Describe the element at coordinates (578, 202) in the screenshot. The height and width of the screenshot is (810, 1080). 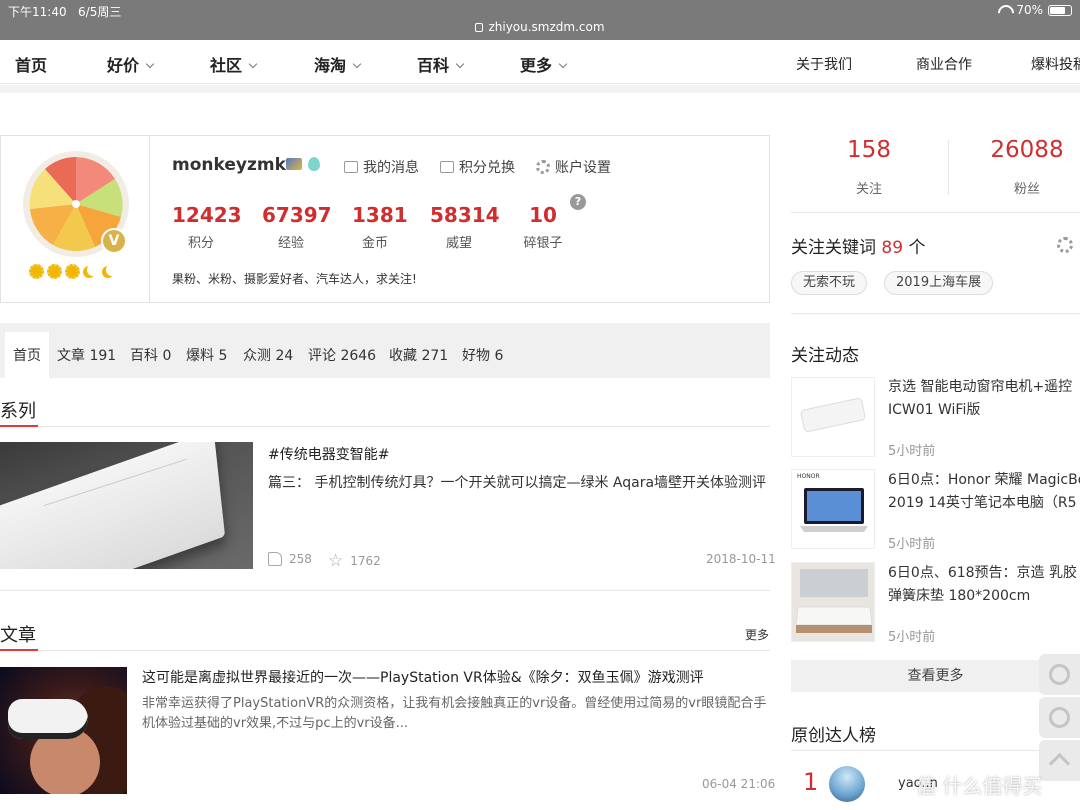
I see `help-icon: ?` at that location.